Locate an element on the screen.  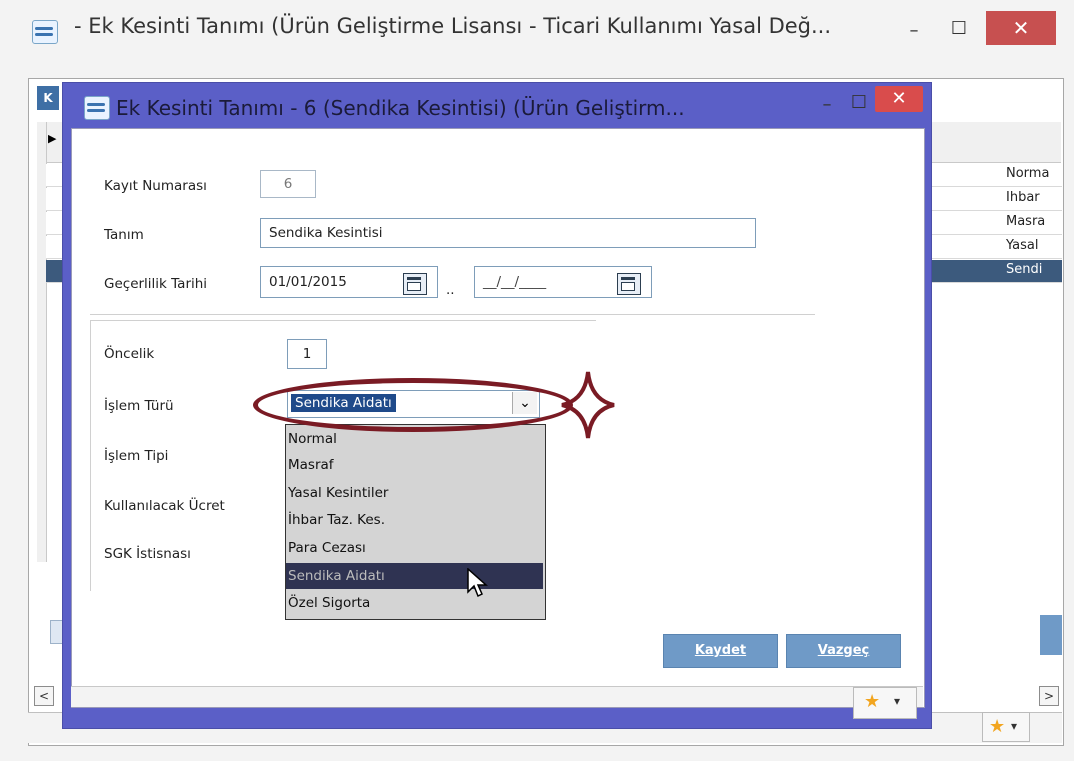
grid-row-header is located at coordinates (41, 342).